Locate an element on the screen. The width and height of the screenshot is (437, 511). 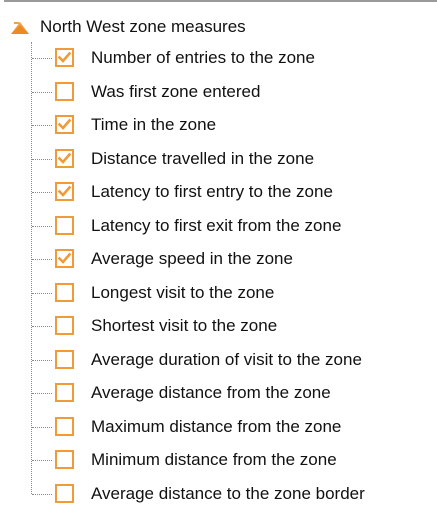
folder-icon is located at coordinates (20, 27).